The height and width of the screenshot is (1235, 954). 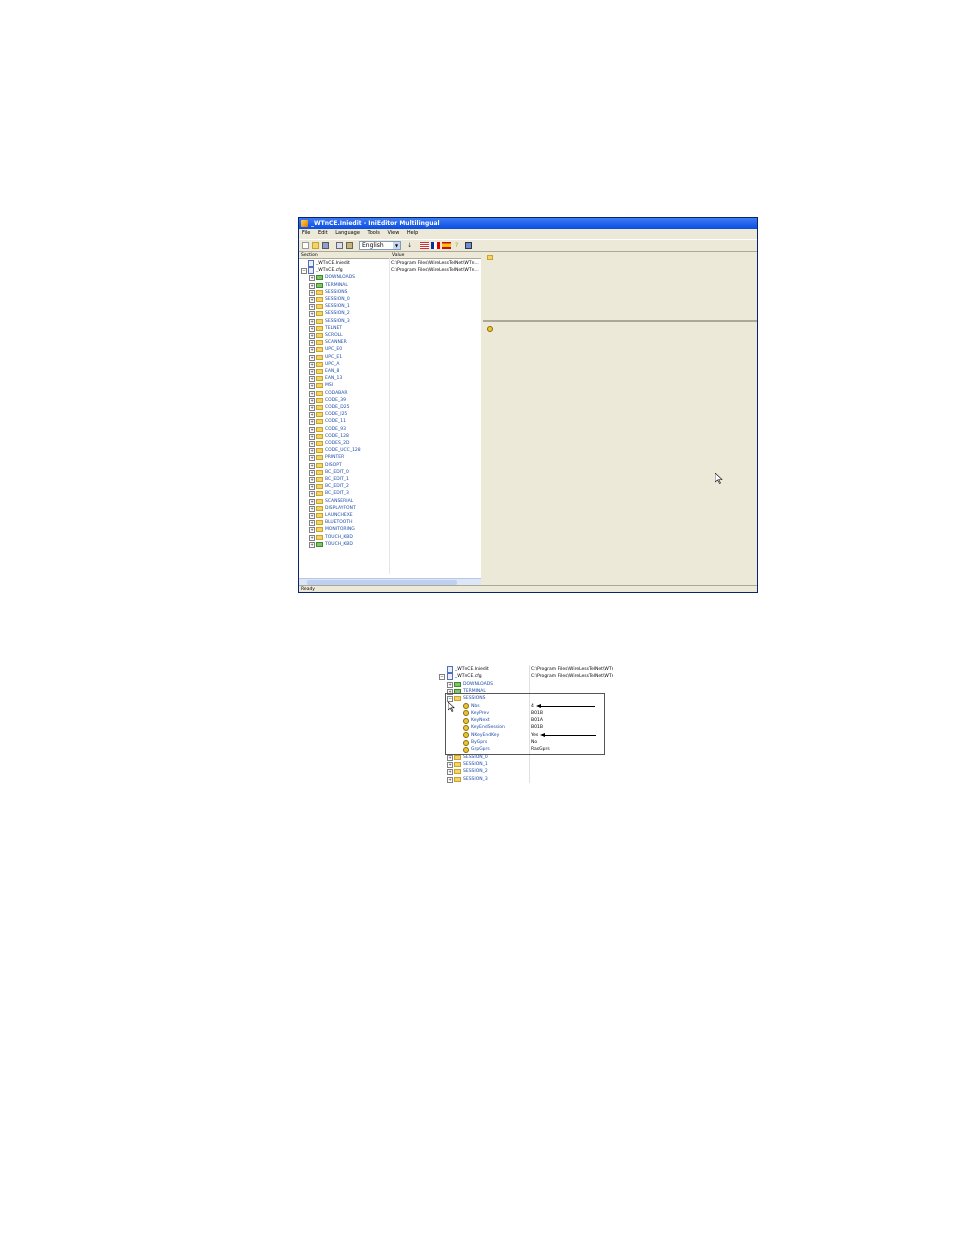 I want to click on tree-row-section: + CODE_UCC_128, so click(x=344, y=451).